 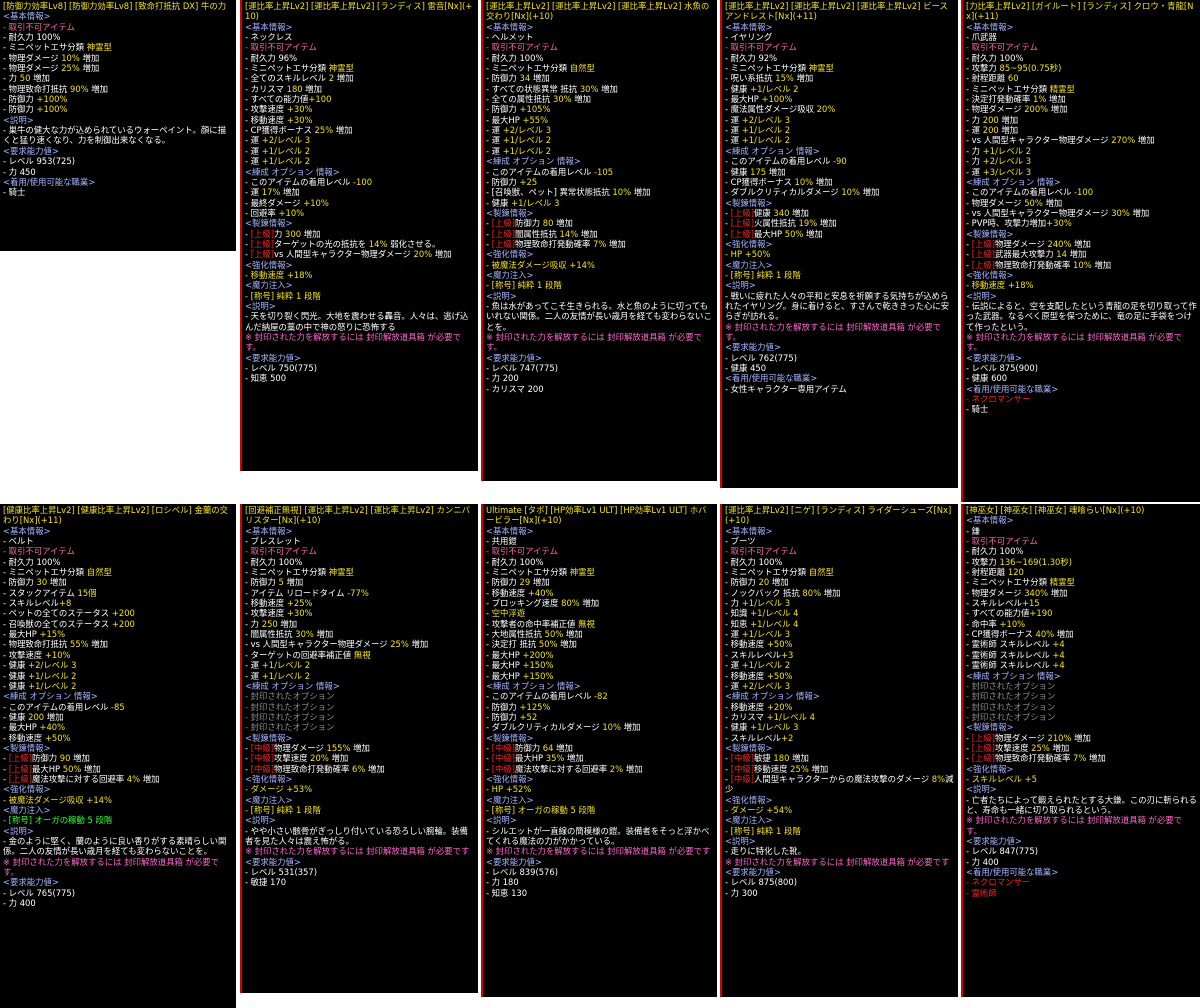 What do you see at coordinates (14, 192) in the screenshot?
I see `stat-line: - 騎士` at bounding box center [14, 192].